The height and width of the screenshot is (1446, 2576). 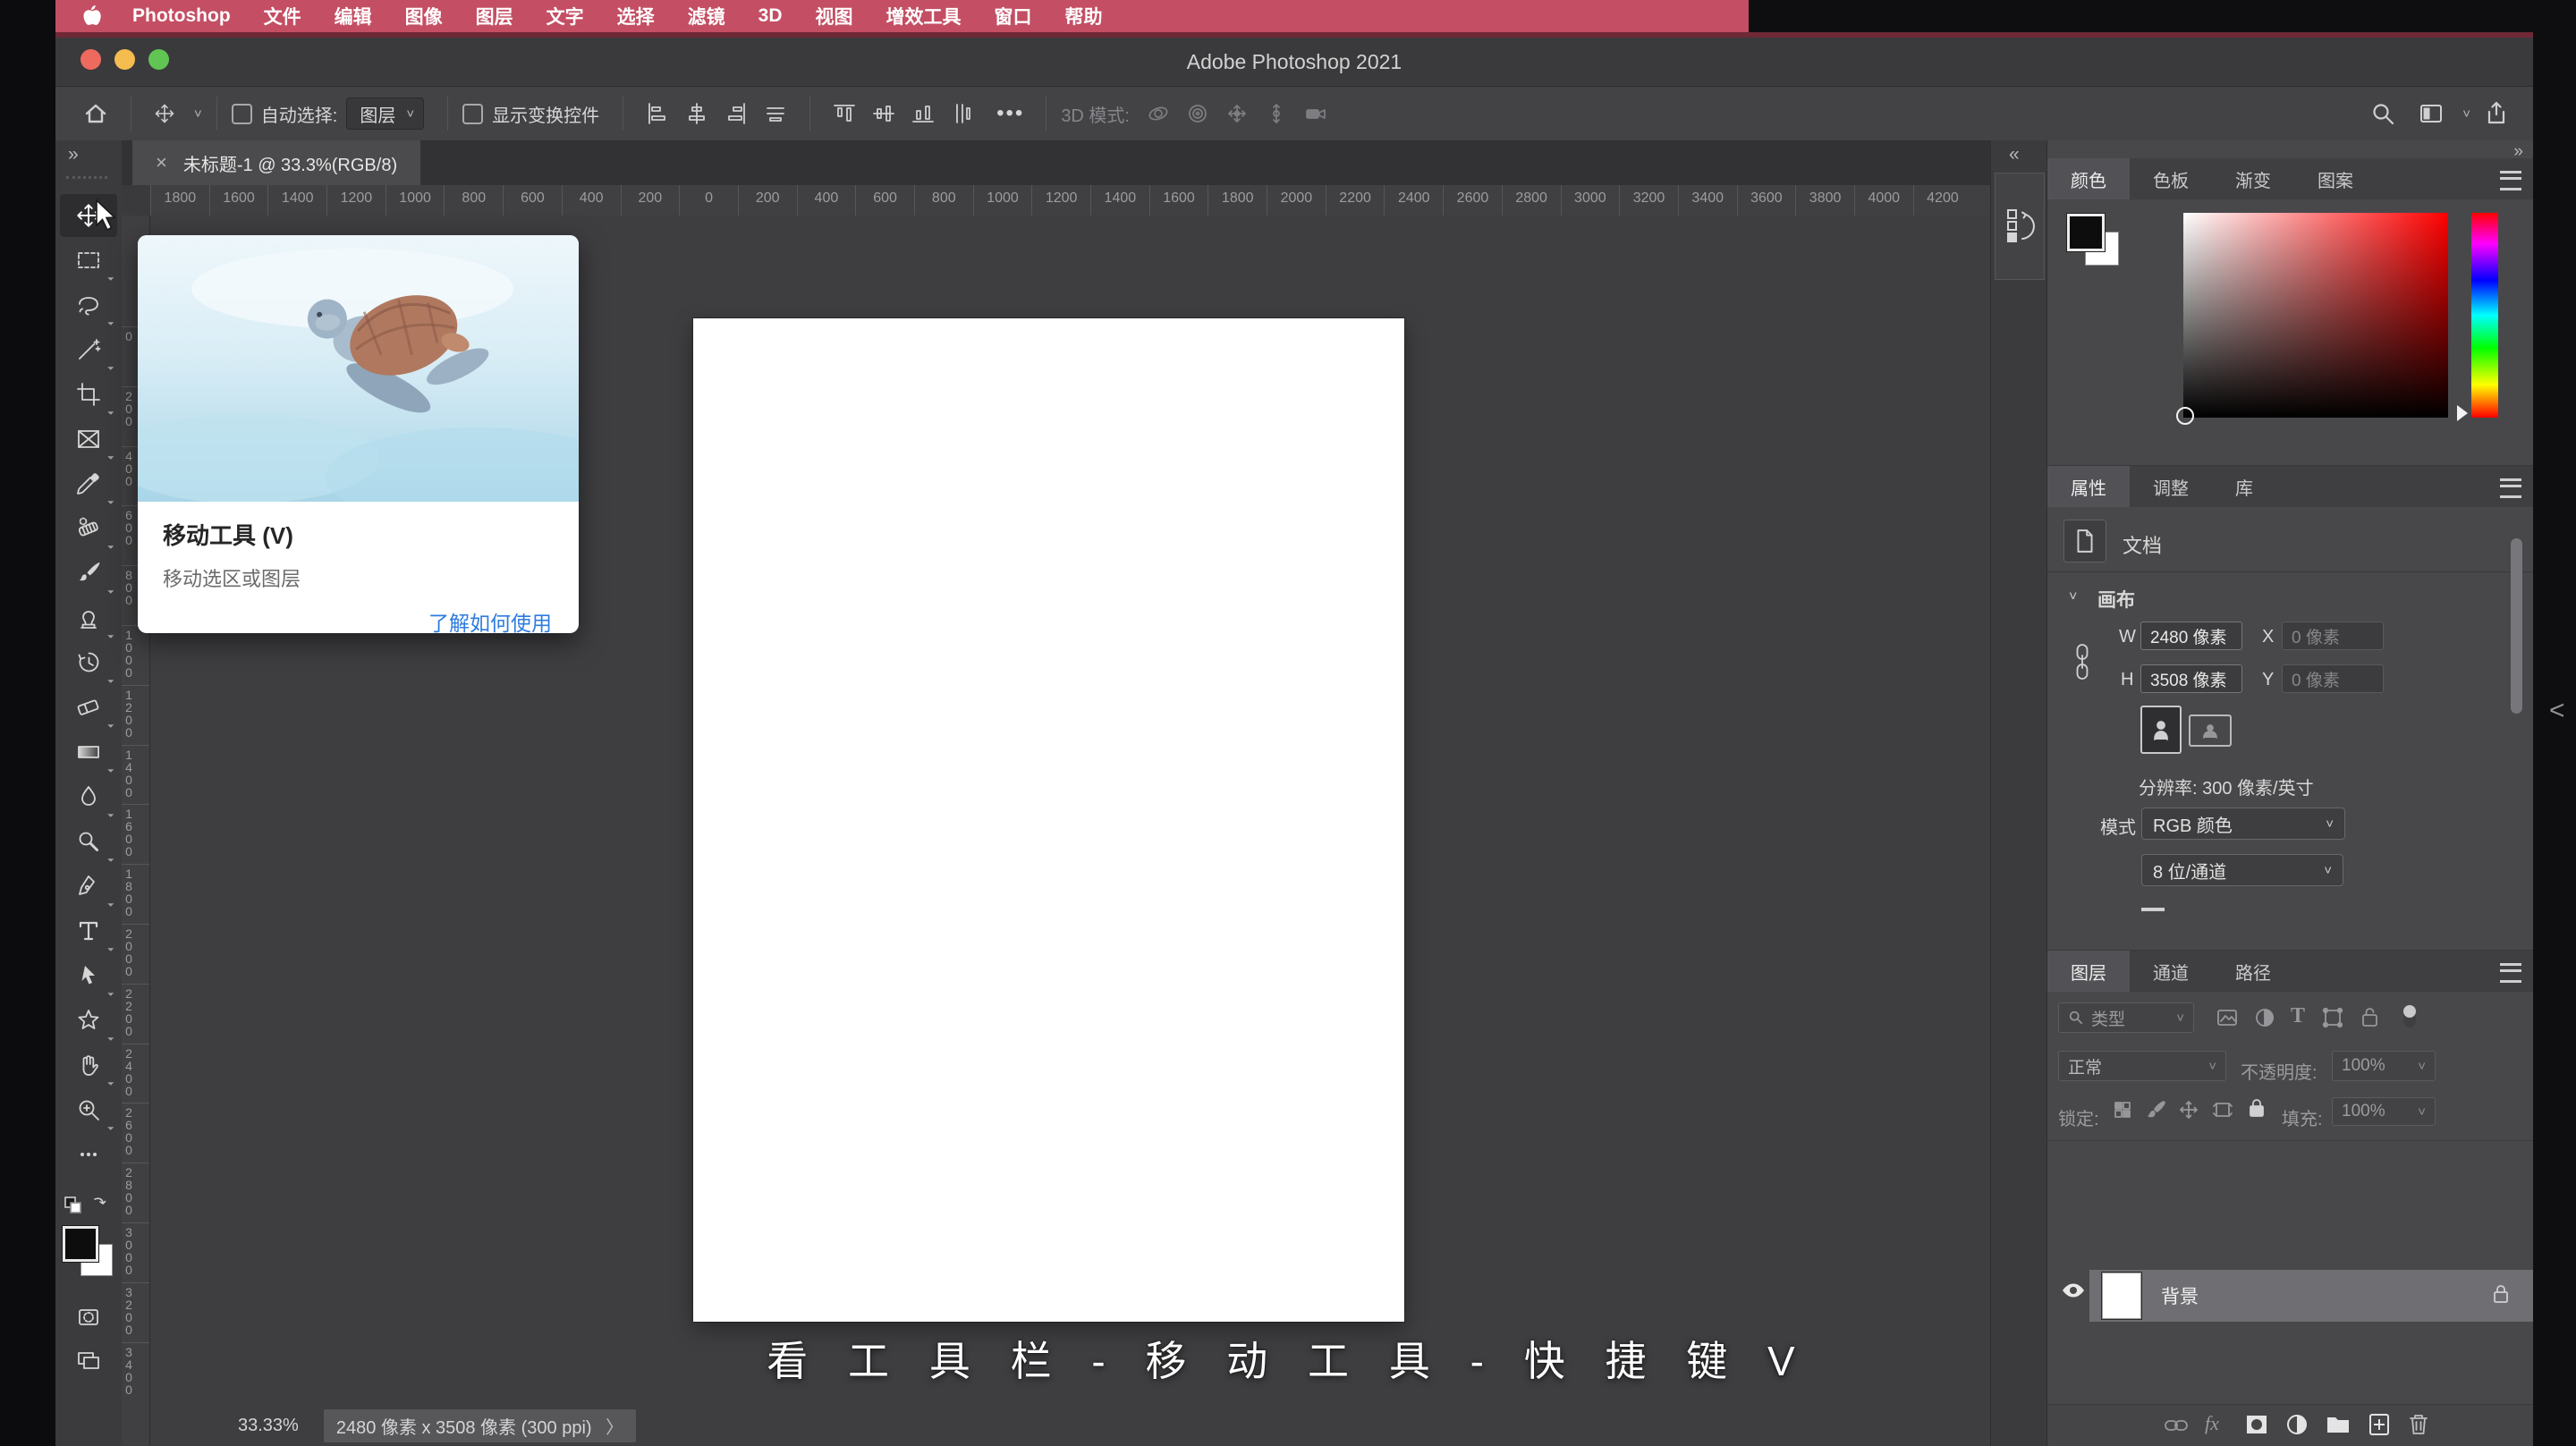 I want to click on menu-plugins: 增效工具, so click(x=924, y=16).